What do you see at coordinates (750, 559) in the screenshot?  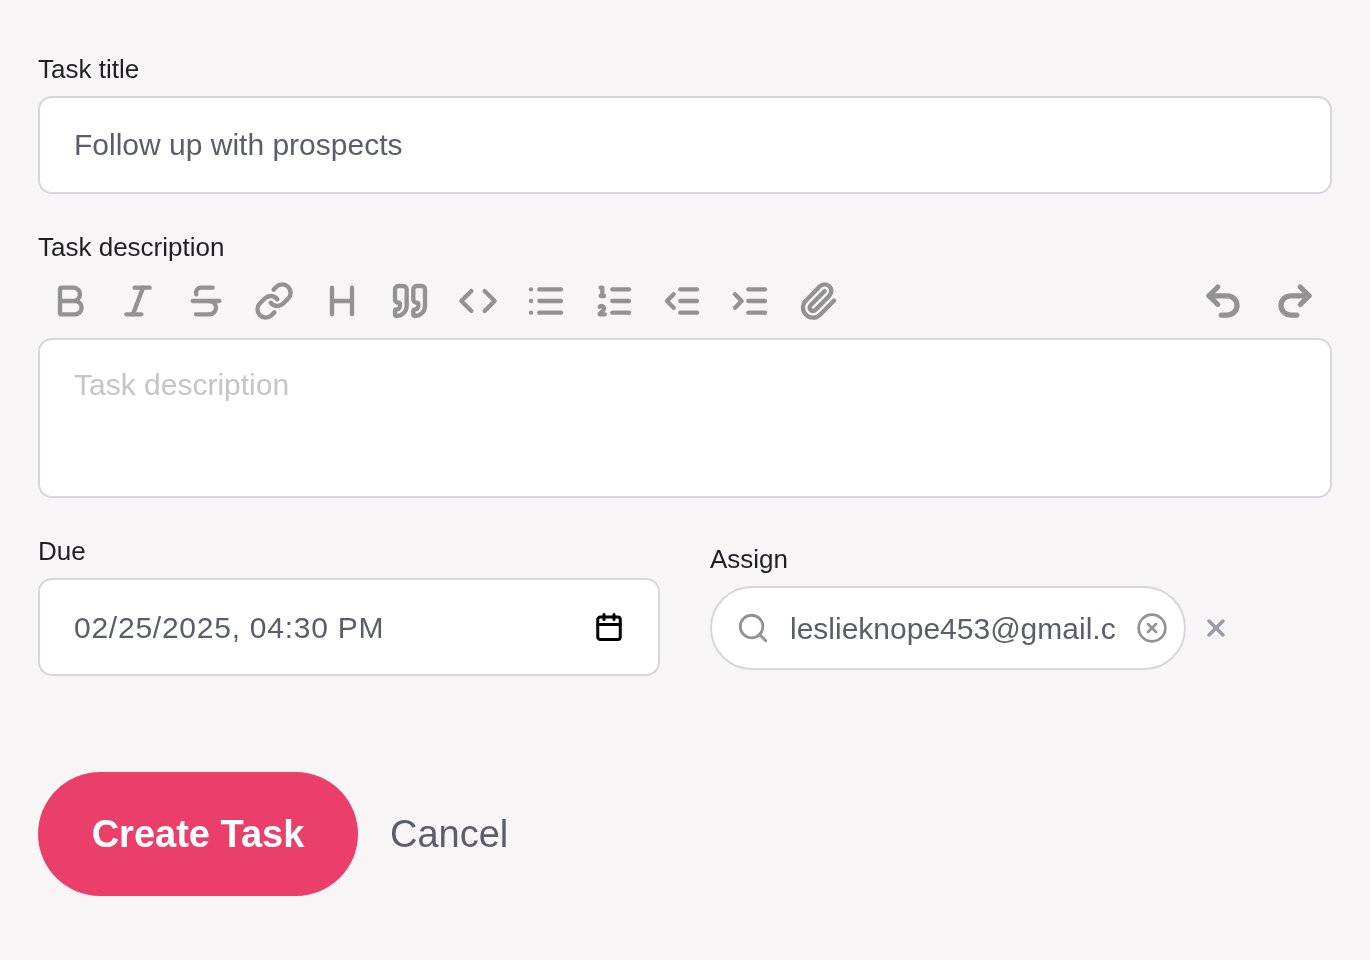 I see `field-label: Assign` at bounding box center [750, 559].